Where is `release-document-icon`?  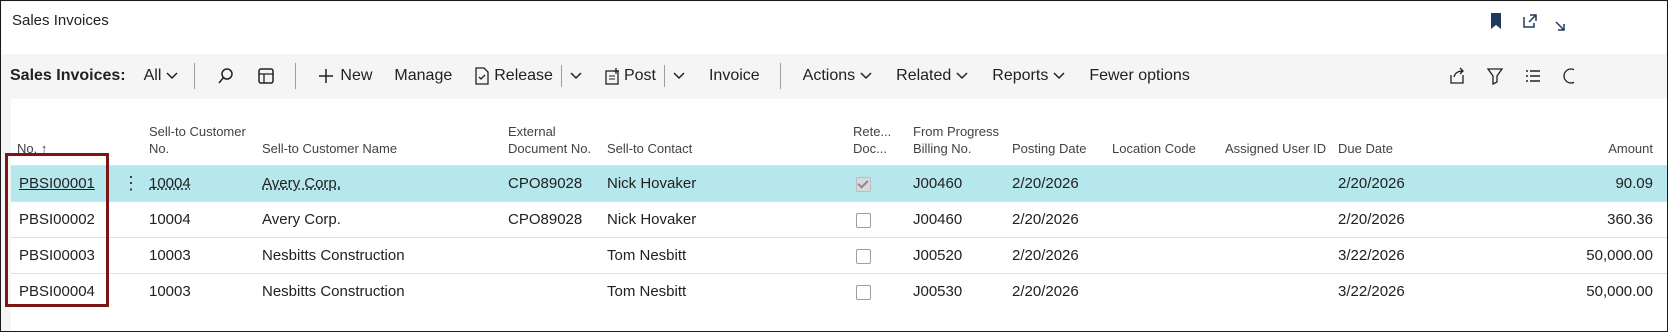 release-document-icon is located at coordinates (482, 76).